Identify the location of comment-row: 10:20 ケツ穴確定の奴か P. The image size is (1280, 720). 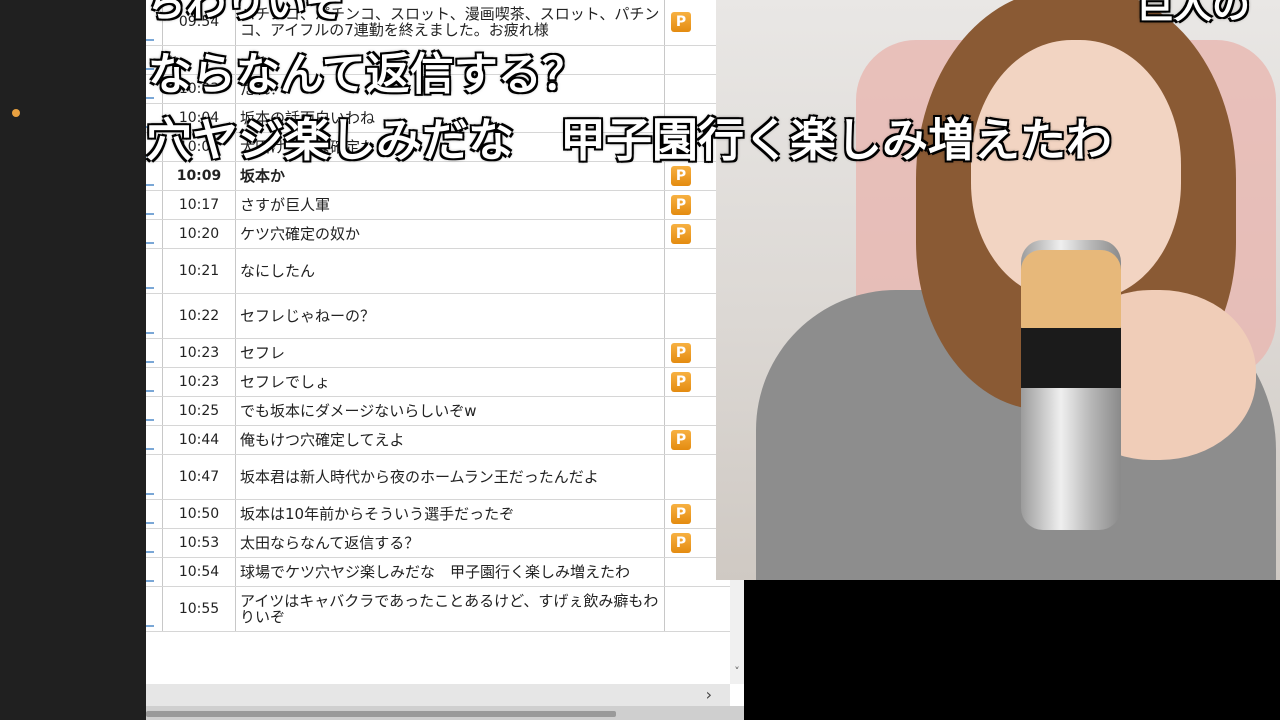
(438, 234).